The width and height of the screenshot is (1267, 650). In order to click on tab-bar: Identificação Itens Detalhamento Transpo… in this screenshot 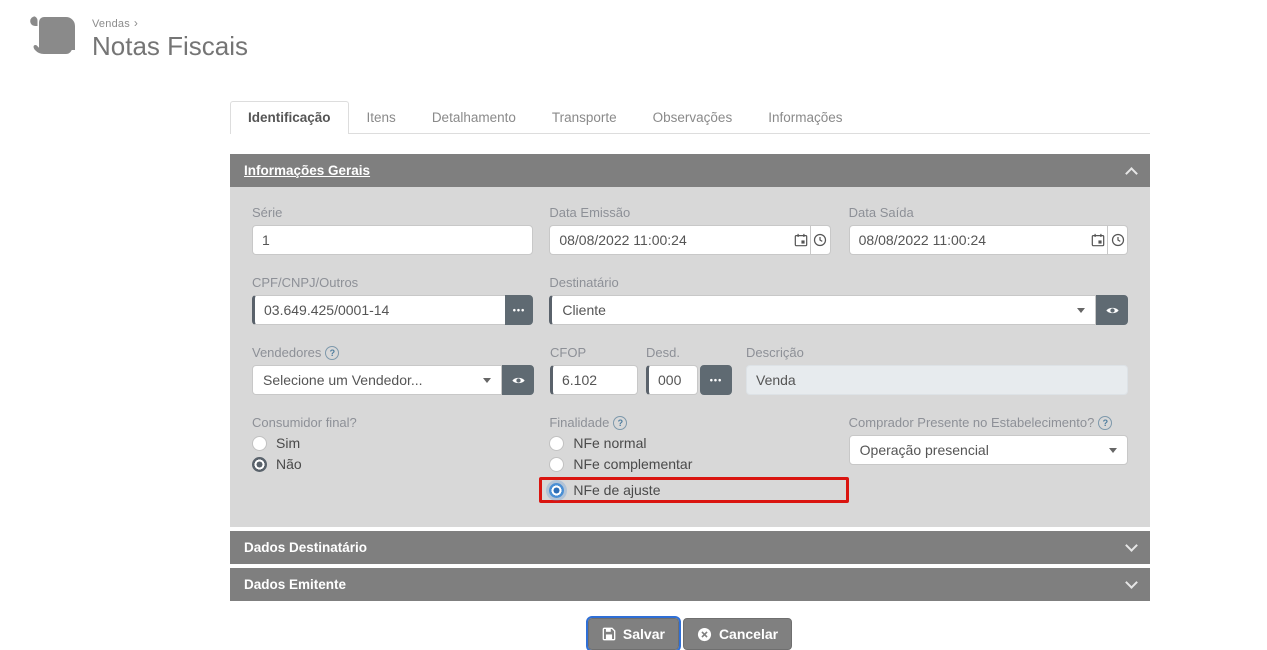, I will do `click(690, 117)`.